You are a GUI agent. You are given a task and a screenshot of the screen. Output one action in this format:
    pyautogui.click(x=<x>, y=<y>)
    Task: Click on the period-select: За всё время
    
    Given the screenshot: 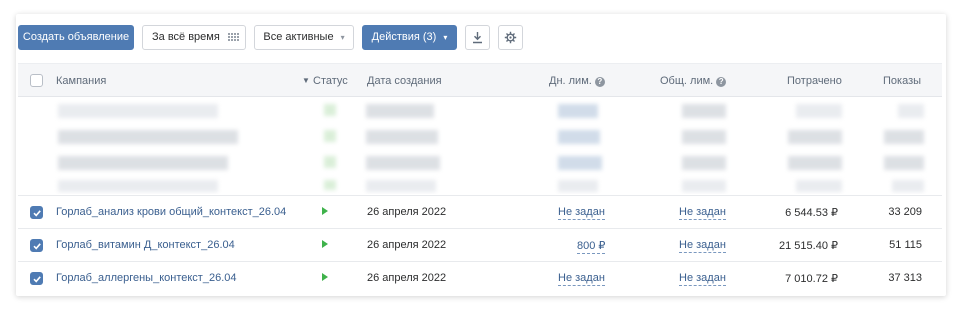 What is the action you would take?
    pyautogui.click(x=194, y=37)
    